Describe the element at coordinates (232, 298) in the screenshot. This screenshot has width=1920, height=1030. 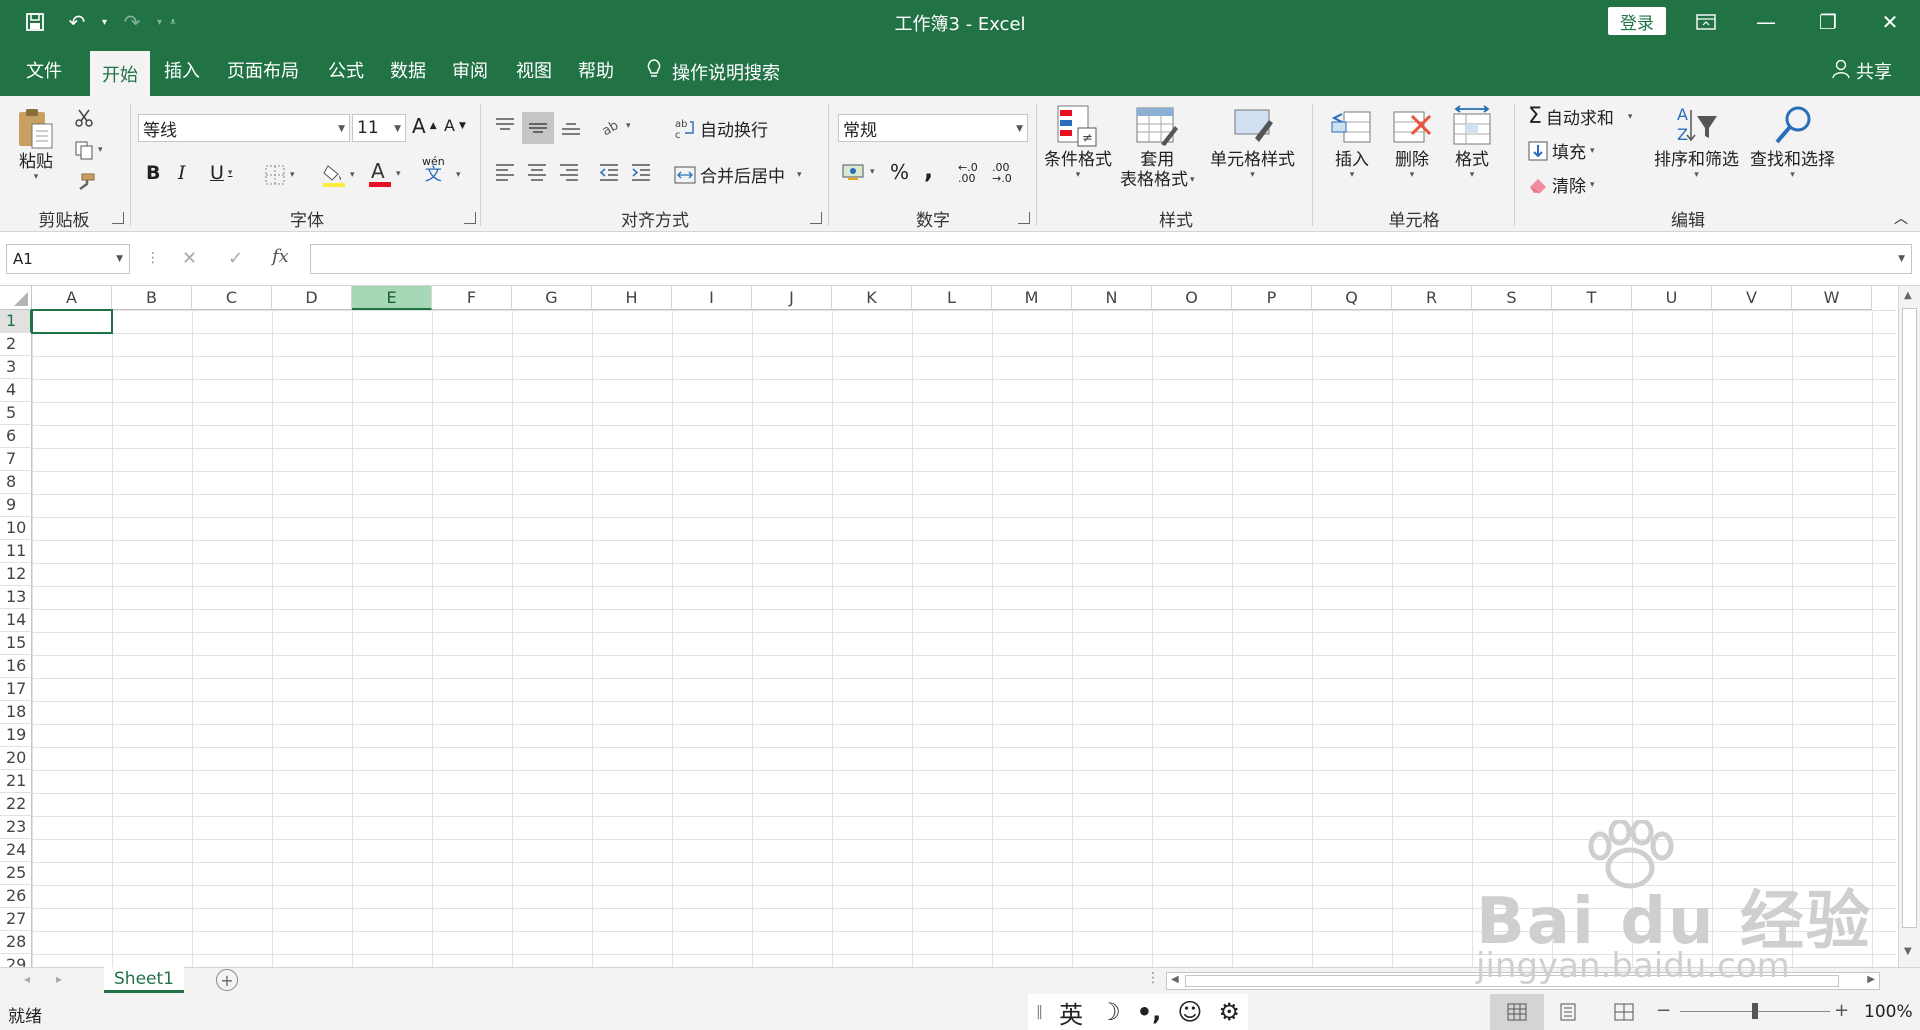
I see `column-header-c: C` at that location.